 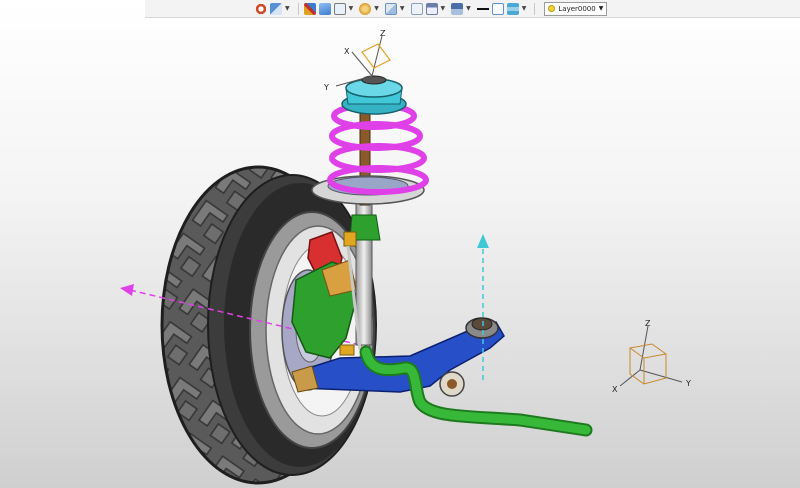 I want to click on corner-triad-x-label: X, so click(x=615, y=389).